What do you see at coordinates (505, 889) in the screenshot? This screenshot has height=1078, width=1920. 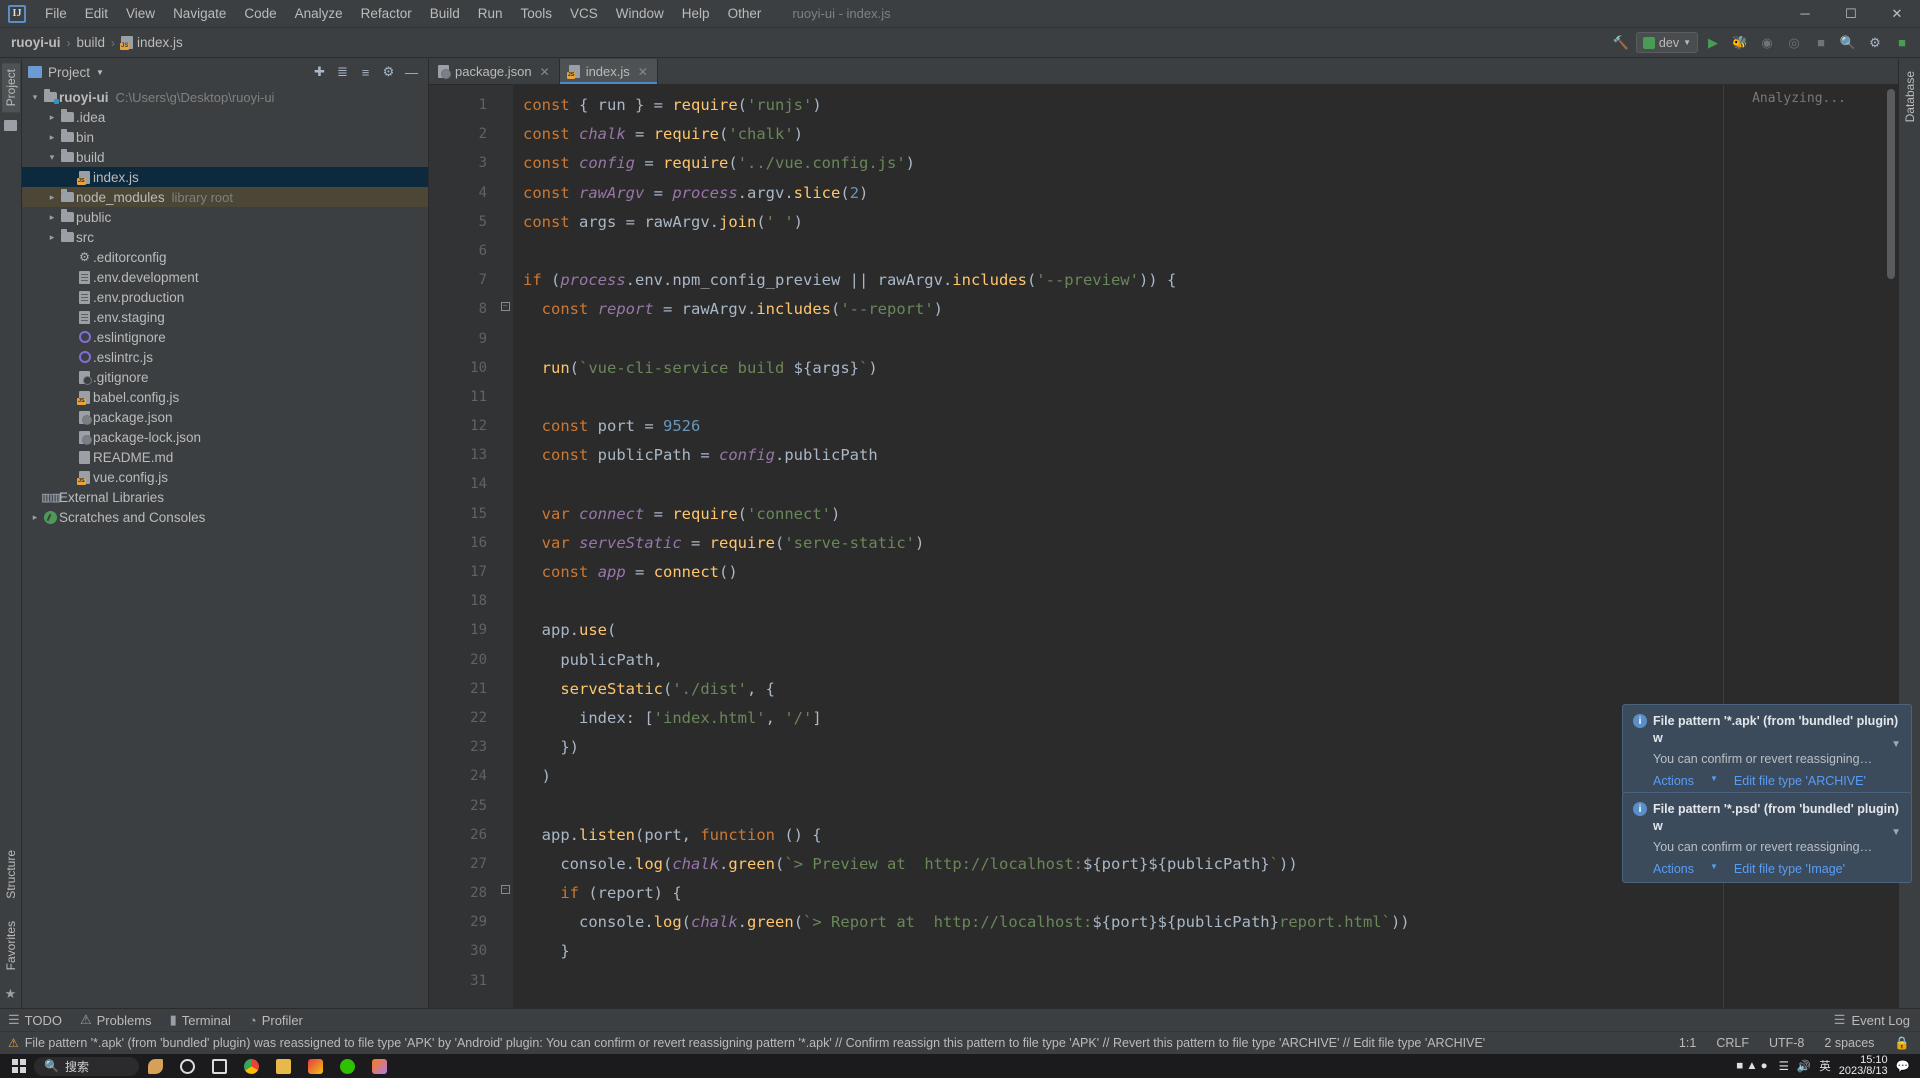 I see `fold-marker-serve: −` at bounding box center [505, 889].